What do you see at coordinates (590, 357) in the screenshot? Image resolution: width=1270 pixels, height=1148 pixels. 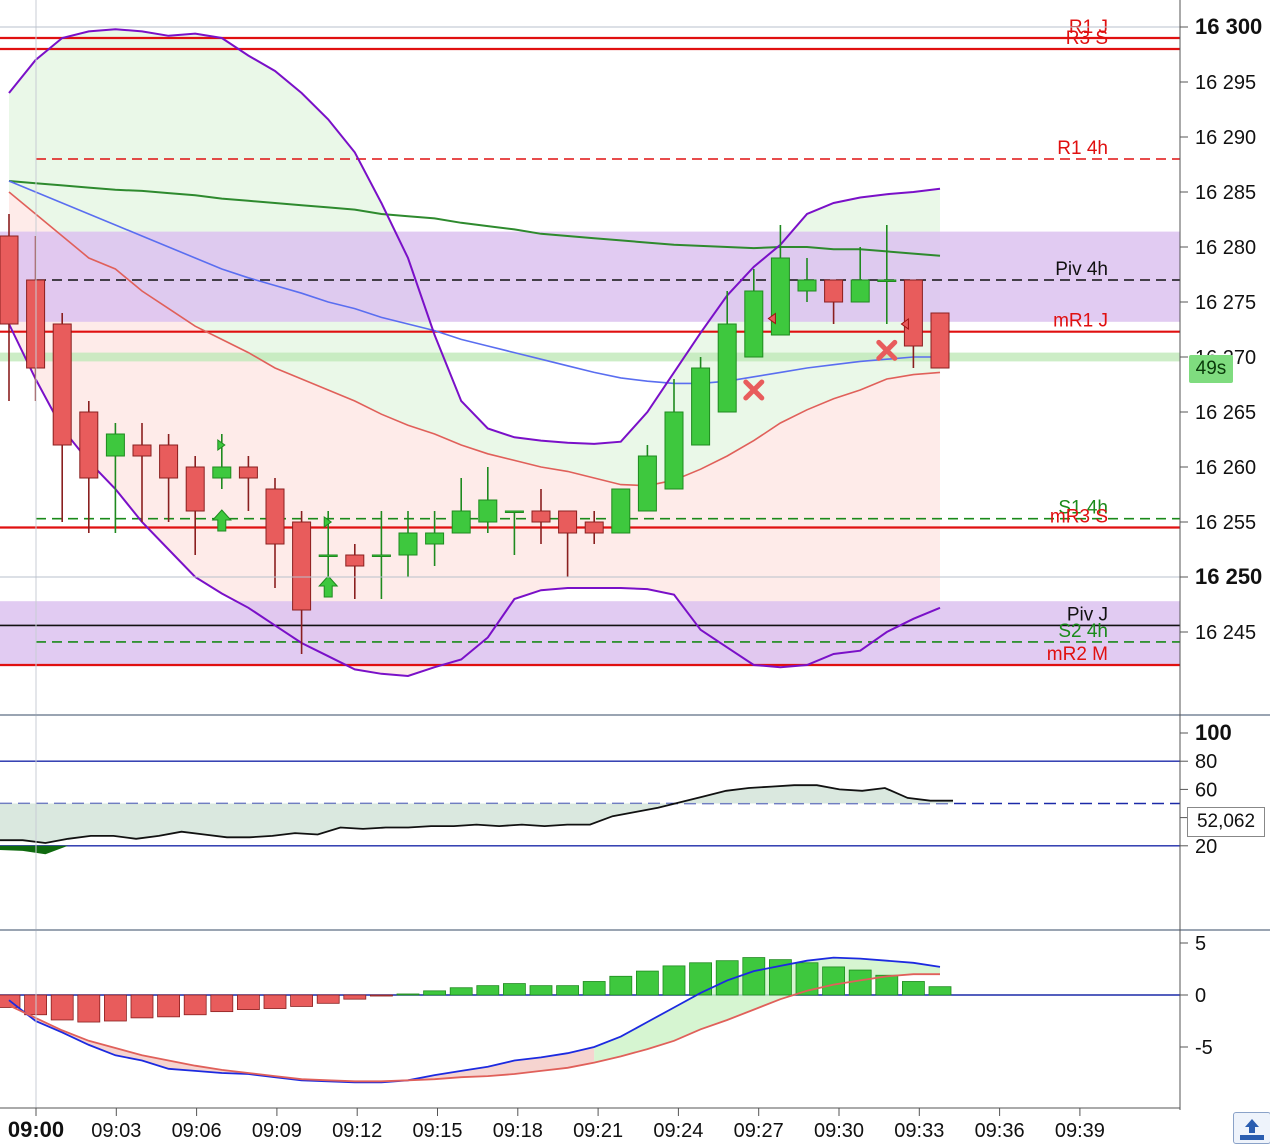 I see `price-marker-band` at bounding box center [590, 357].